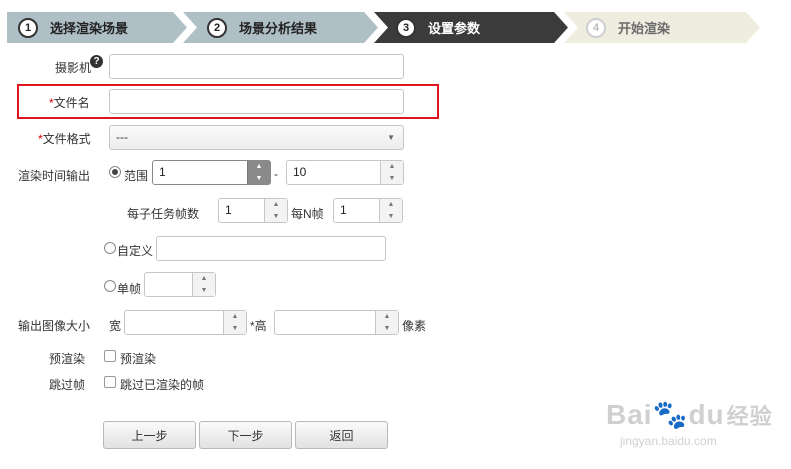 This screenshot has height=469, width=791. I want to click on range-label: 范围, so click(136, 176).